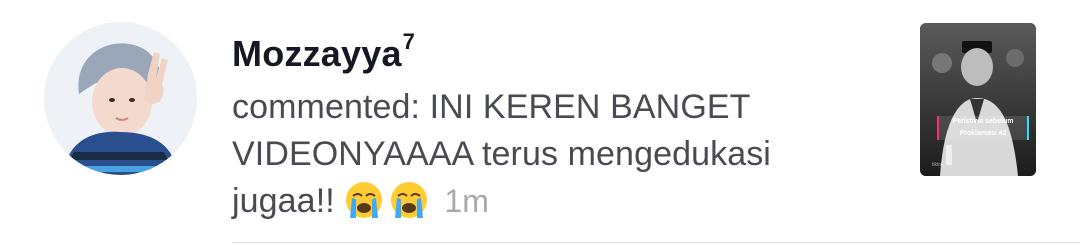 This screenshot has height=245, width=1080. I want to click on username-superscript: 7, so click(409, 41).